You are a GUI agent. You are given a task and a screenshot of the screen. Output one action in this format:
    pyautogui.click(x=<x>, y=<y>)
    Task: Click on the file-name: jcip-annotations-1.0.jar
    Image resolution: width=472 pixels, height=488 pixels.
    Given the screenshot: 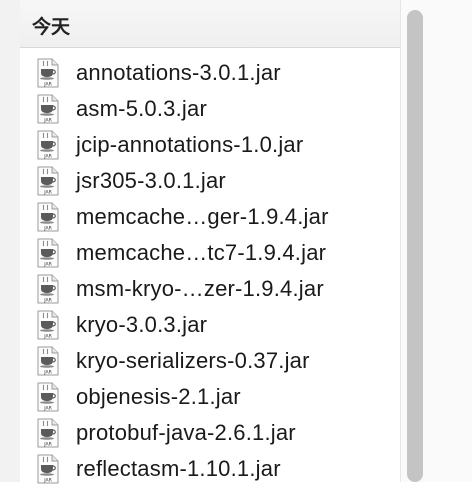 What is the action you would take?
    pyautogui.click(x=190, y=144)
    